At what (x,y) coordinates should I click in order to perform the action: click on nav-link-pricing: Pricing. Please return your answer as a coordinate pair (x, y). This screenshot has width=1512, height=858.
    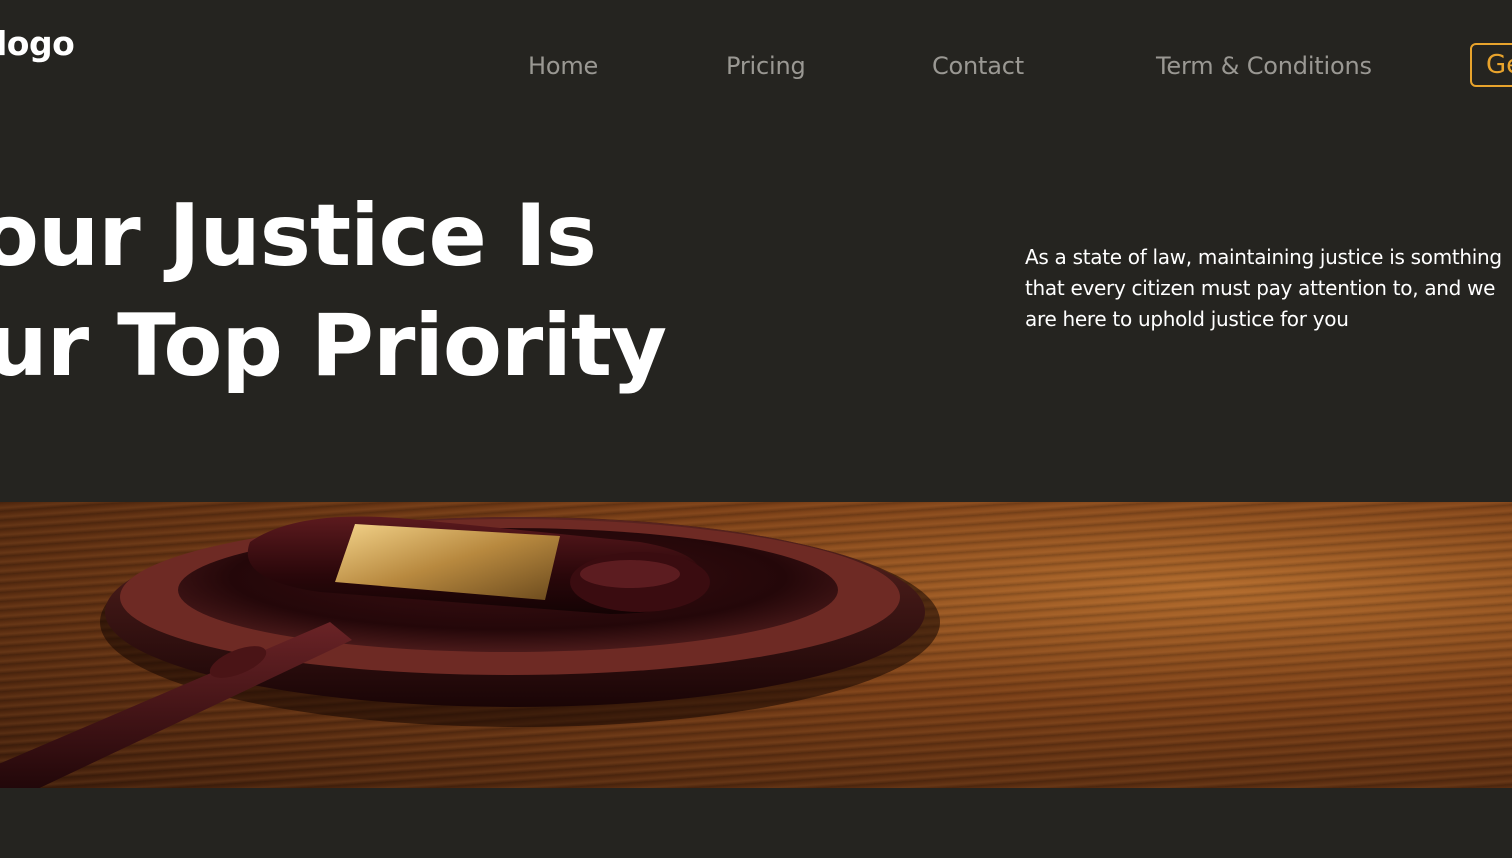
    Looking at the image, I should click on (766, 66).